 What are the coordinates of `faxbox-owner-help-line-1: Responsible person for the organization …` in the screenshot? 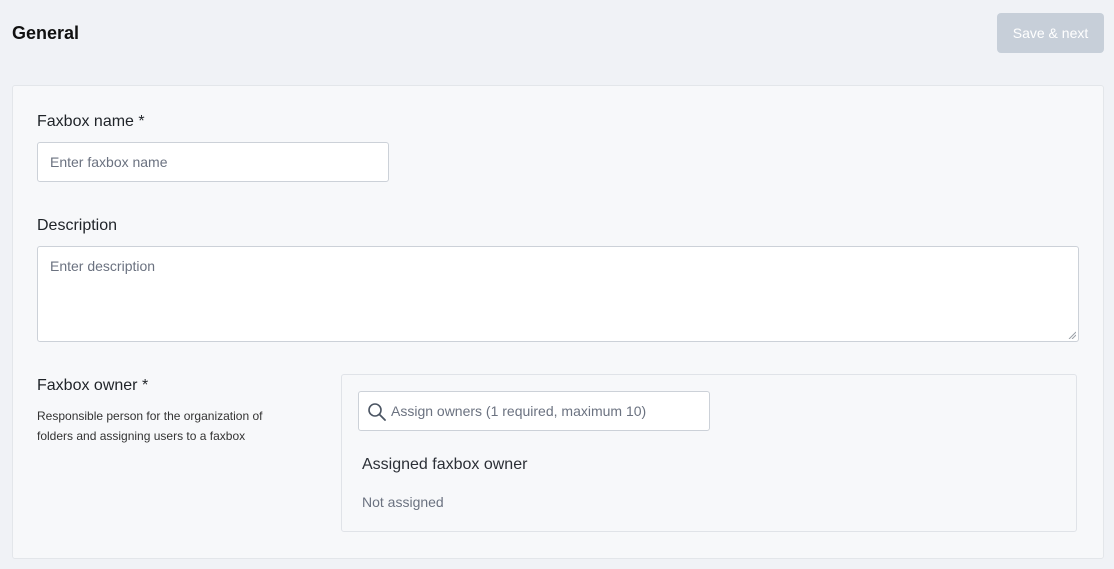 It's located at (150, 416).